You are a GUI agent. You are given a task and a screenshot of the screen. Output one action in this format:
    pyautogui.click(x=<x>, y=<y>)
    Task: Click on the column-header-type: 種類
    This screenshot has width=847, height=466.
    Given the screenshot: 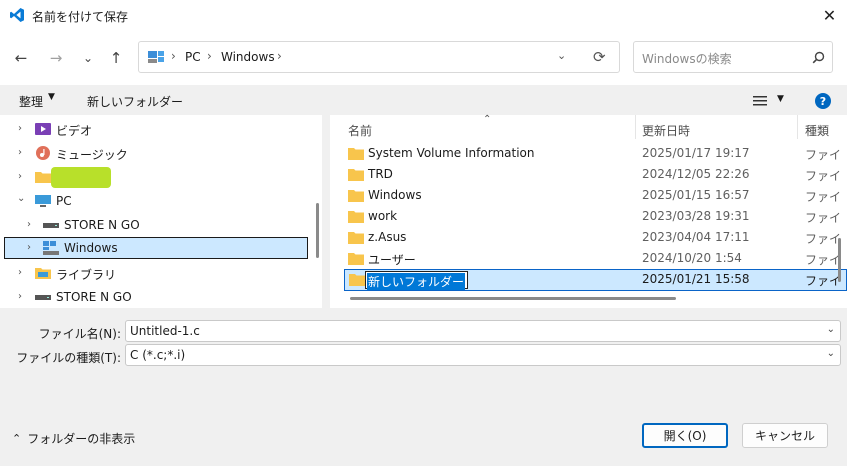 What is the action you would take?
    pyautogui.click(x=817, y=130)
    